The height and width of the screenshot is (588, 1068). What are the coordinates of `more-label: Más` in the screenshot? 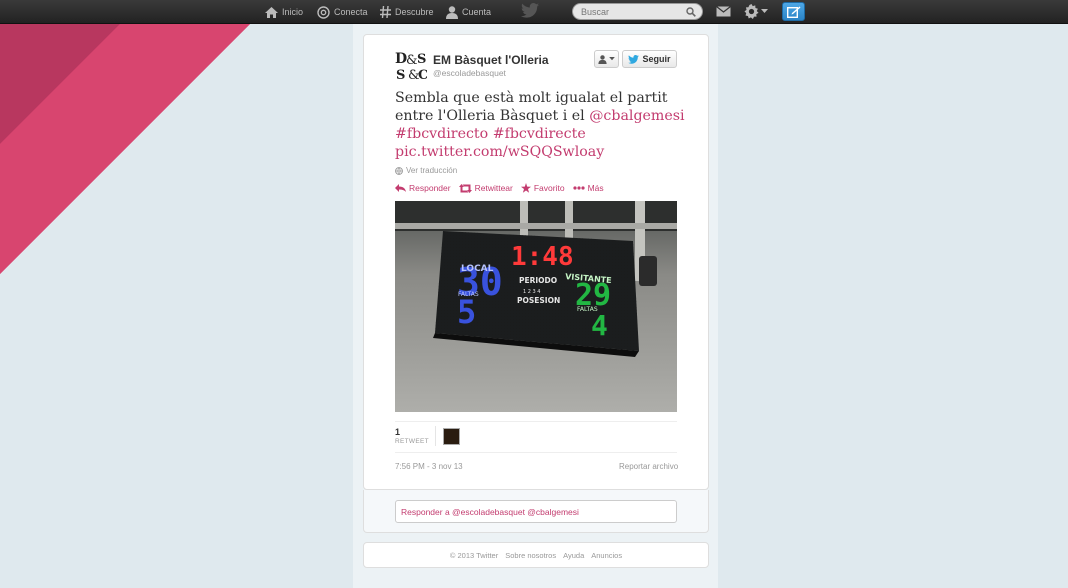 It's located at (595, 188).